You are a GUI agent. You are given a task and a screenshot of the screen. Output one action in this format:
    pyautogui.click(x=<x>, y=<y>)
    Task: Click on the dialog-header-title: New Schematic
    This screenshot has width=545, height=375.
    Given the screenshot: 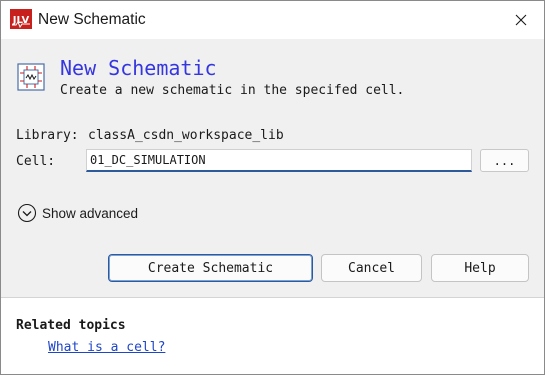 What is the action you would take?
    pyautogui.click(x=138, y=68)
    